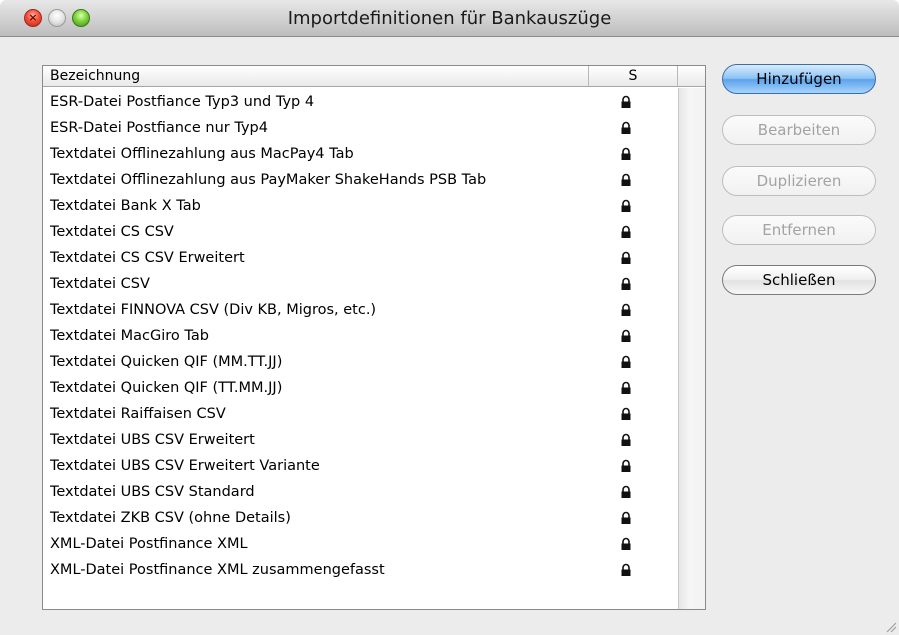 The width and height of the screenshot is (899, 635). What do you see at coordinates (360, 284) in the screenshot?
I see `table-row: Textdatei CSV` at bounding box center [360, 284].